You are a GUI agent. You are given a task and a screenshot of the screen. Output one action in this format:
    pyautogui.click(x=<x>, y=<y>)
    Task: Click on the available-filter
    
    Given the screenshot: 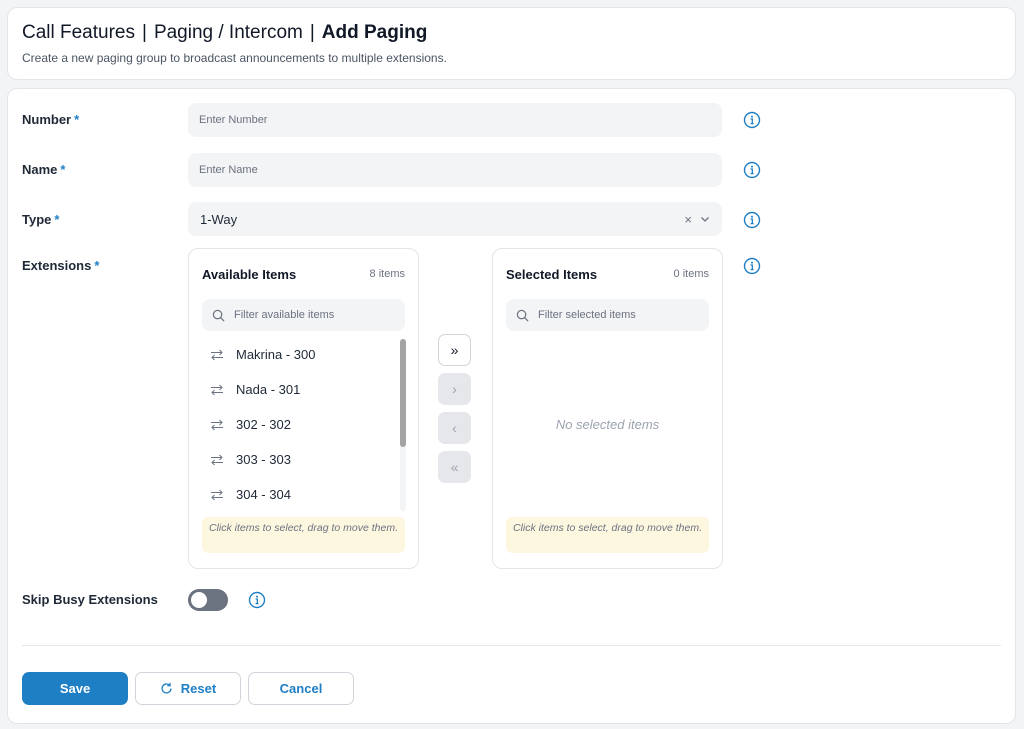 What is the action you would take?
    pyautogui.click(x=303, y=315)
    